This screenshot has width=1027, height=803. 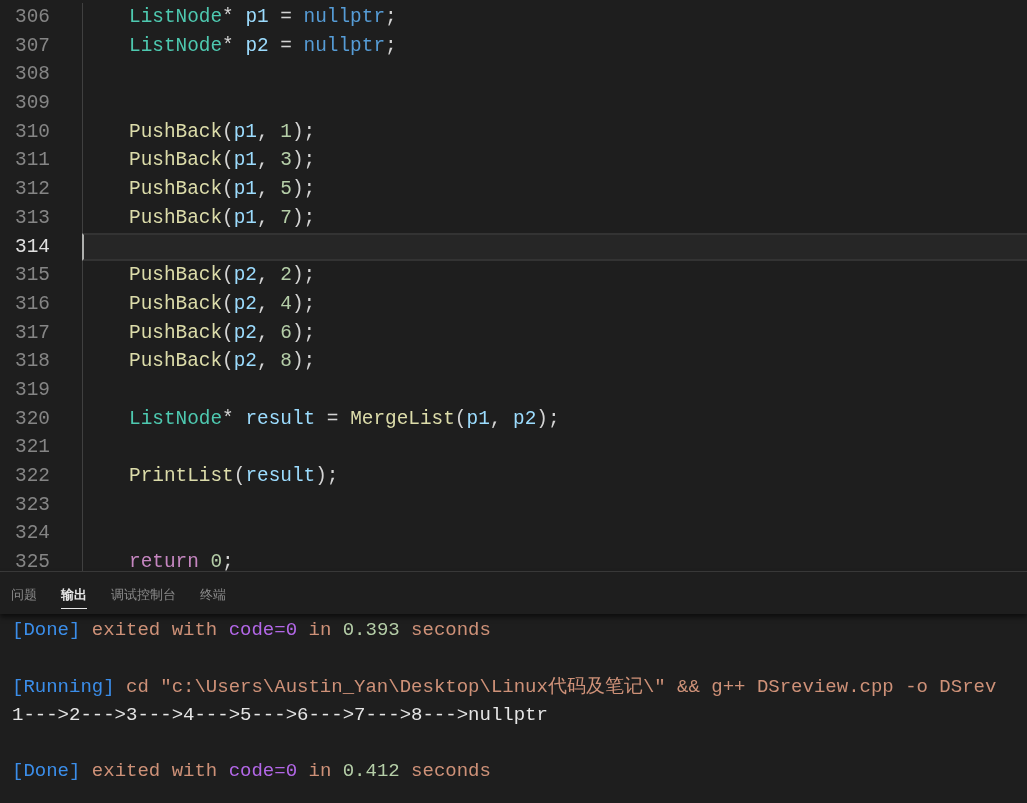 What do you see at coordinates (504, 686) in the screenshot?
I see `output-line: [Running] cd "c:\Users\Austin_Yan\Desktop\Linux代码及笔记\" && g++ DSreview.cpp -o DSrev` at bounding box center [504, 686].